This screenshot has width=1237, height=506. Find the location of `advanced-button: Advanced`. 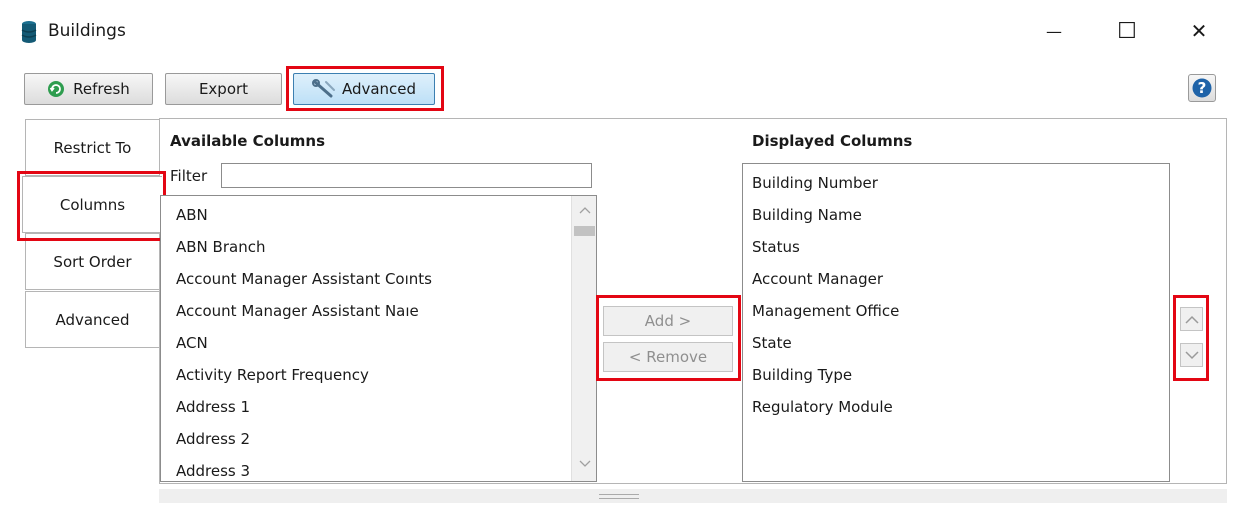

advanced-button: Advanced is located at coordinates (364, 89).